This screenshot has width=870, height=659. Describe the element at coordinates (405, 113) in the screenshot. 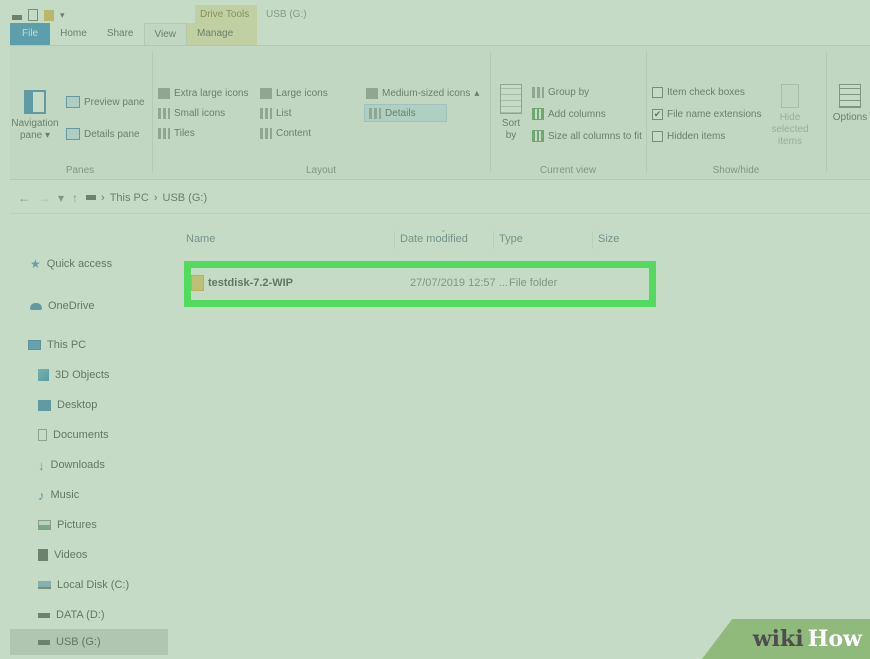

I see `details-view-button: Details` at that location.